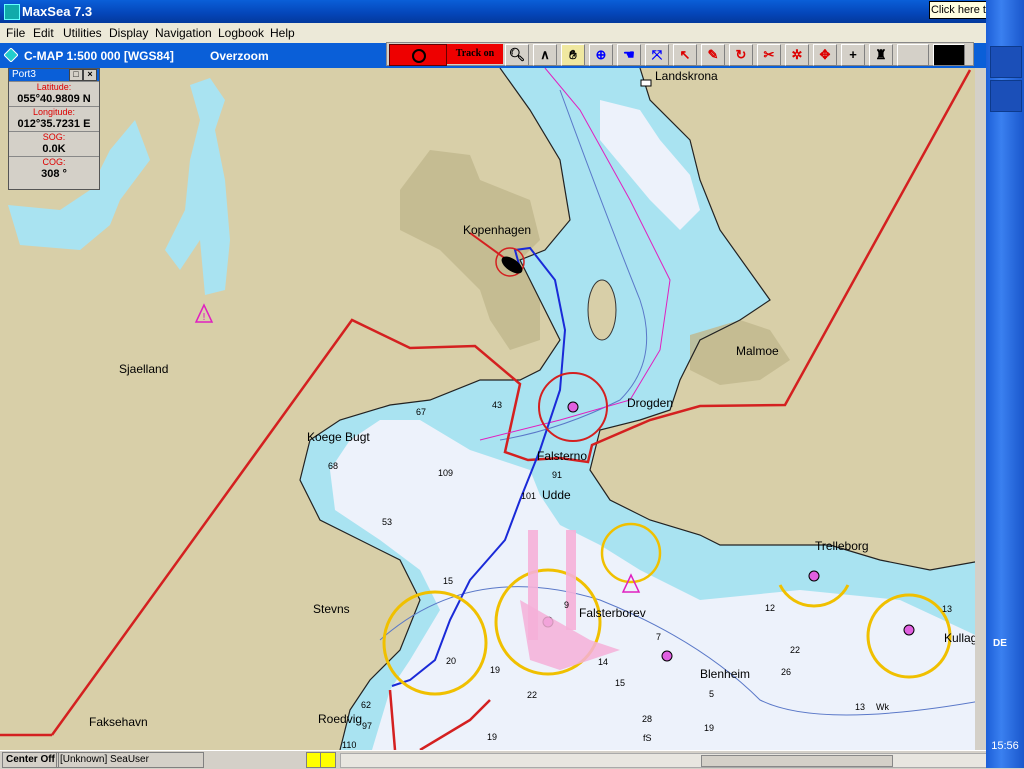  Describe the element at coordinates (144, 369) in the screenshot. I see `label-sjaelland: Sjaelland` at that location.